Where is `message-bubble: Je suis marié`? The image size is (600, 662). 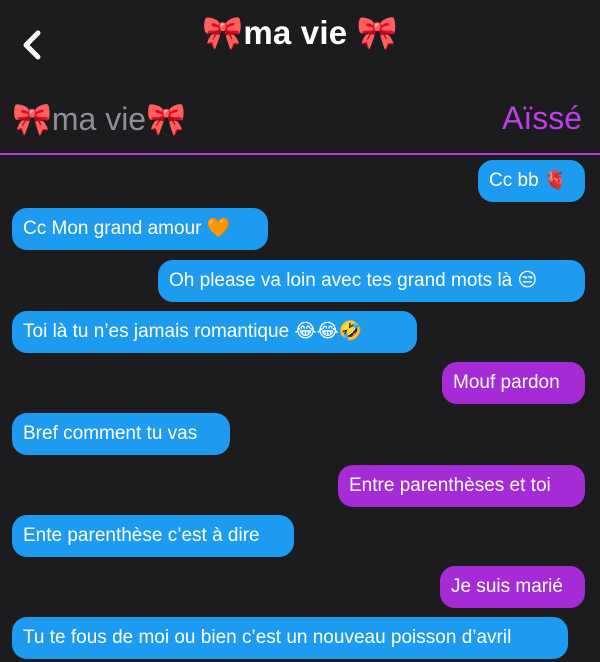 message-bubble: Je suis marié is located at coordinates (512, 587).